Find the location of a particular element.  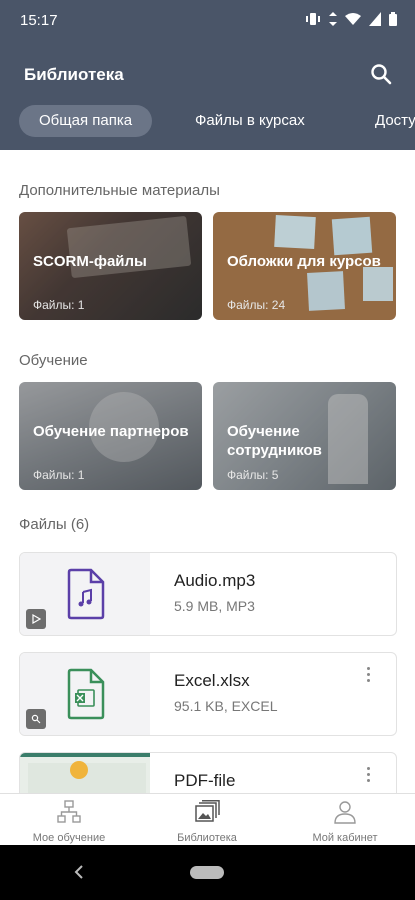

status-time: 15:17 is located at coordinates (39, 20).